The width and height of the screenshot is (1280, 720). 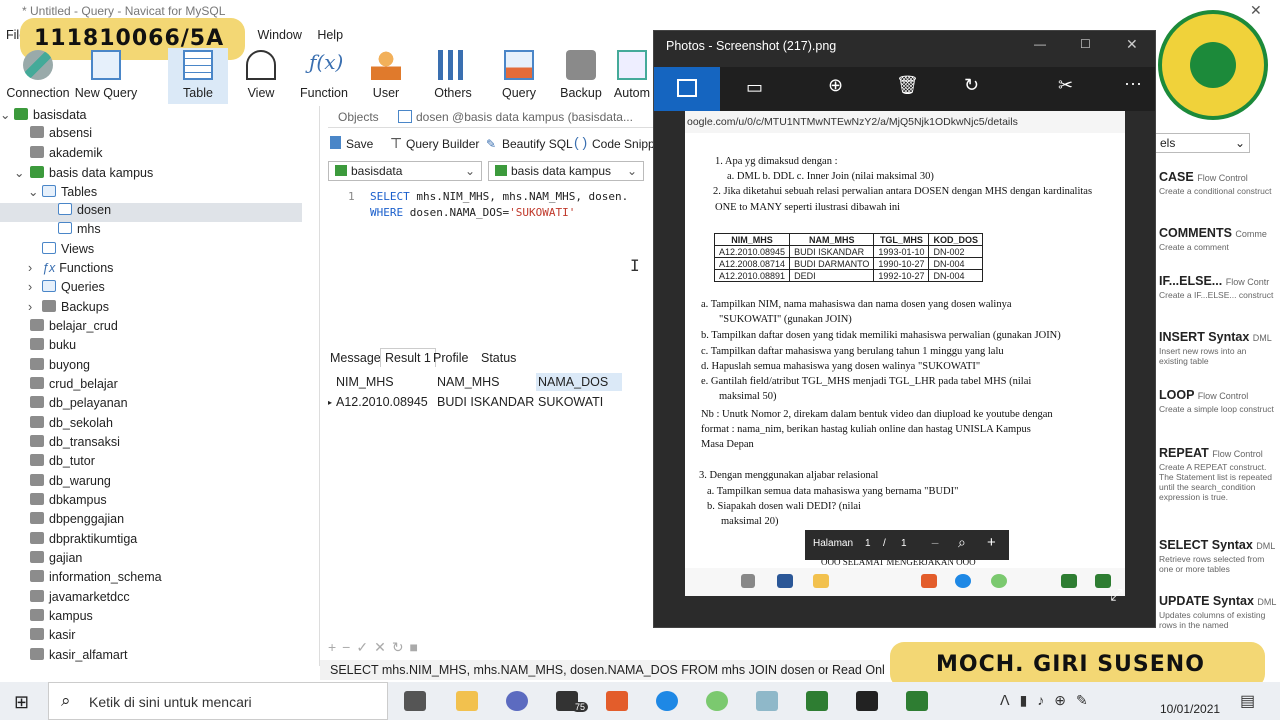 I want to click on tree-item: dbpenggajian, so click(x=77, y=521).